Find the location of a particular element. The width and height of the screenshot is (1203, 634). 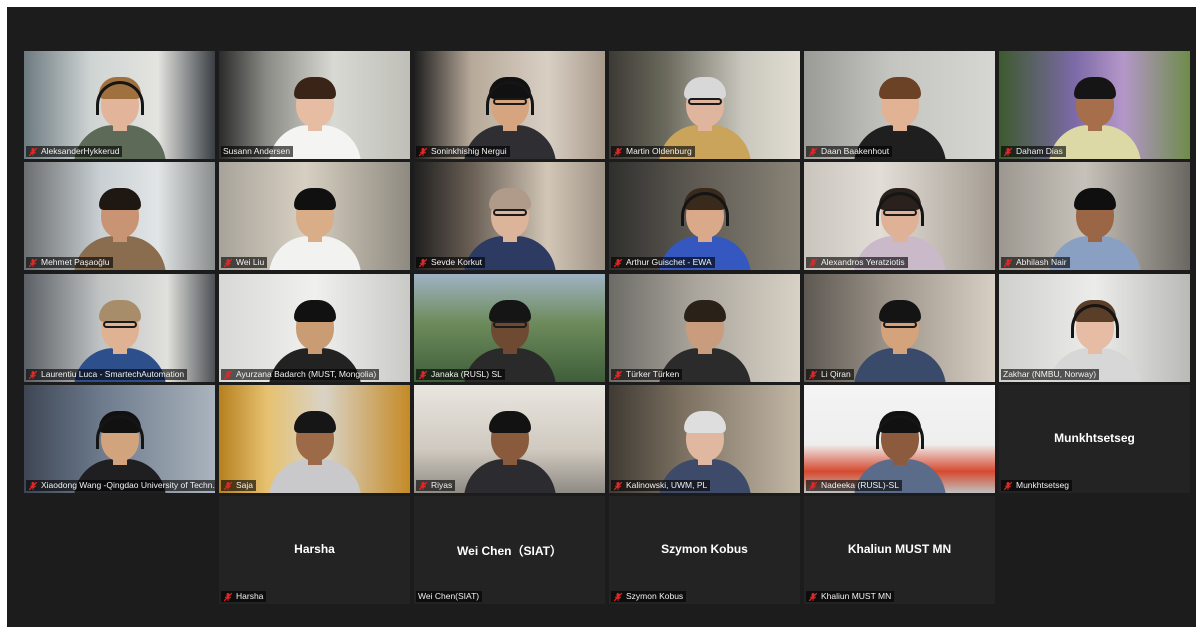

participant-tile-arthur-guischet-ewa: Arthur Guischet - EWA is located at coordinates (704, 216).